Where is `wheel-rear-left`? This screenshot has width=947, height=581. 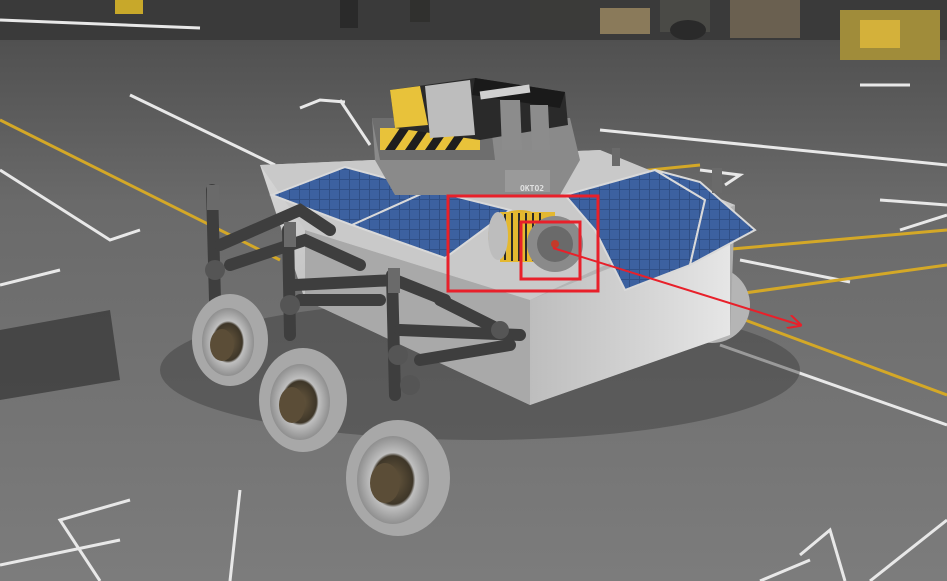 wheel-rear-left is located at coordinates (398, 478).